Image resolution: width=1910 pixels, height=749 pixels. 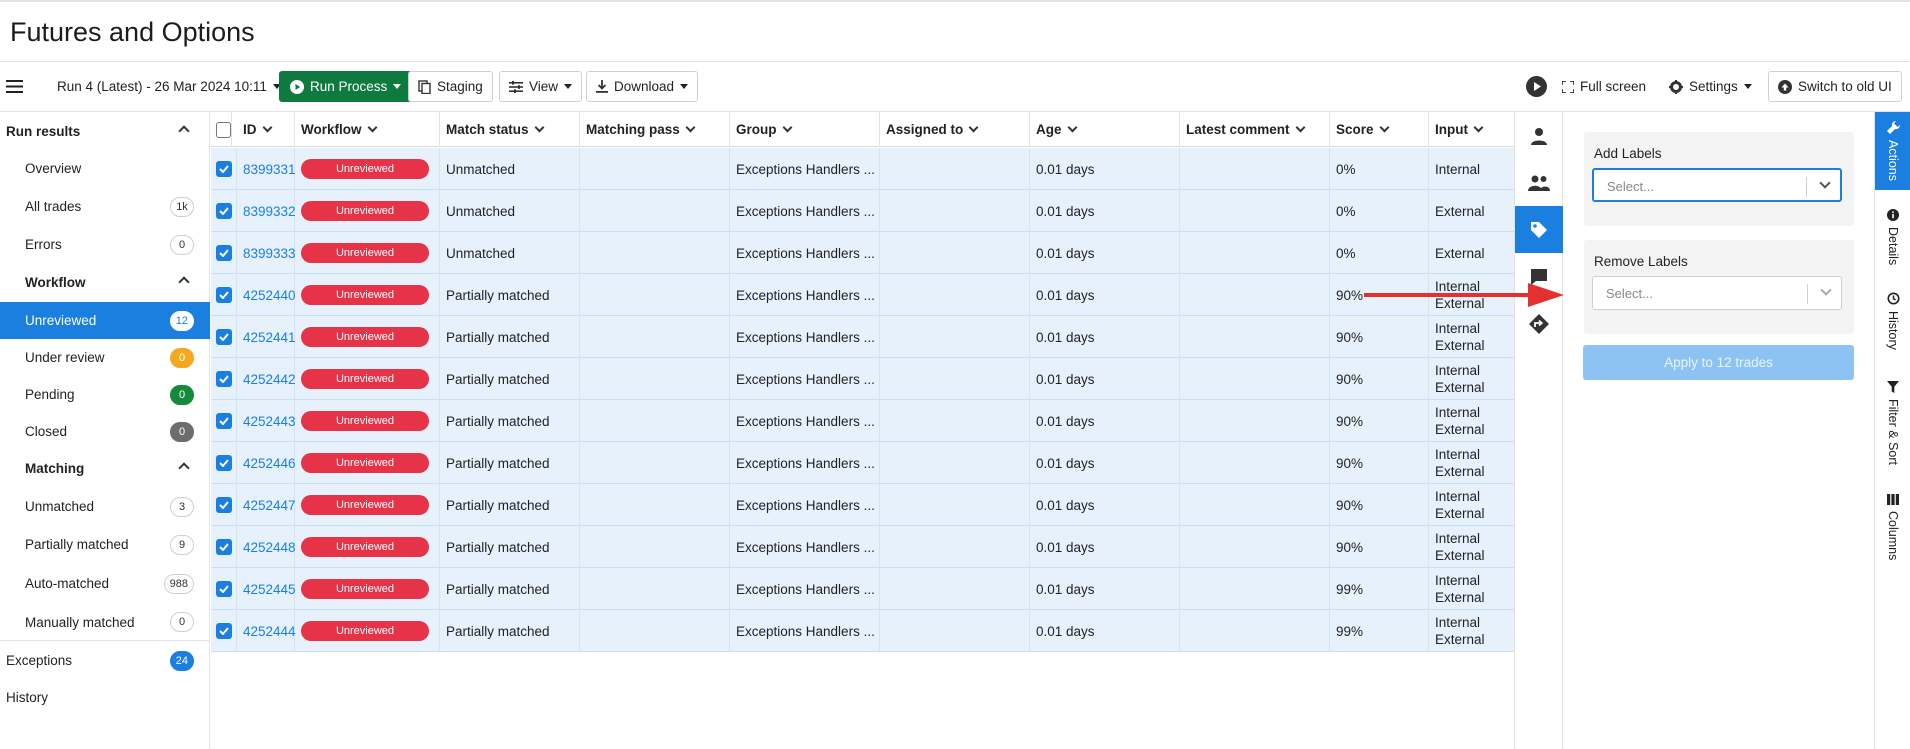 I want to click on sidebar-item-under-review: Under review 0, so click(x=105, y=357).